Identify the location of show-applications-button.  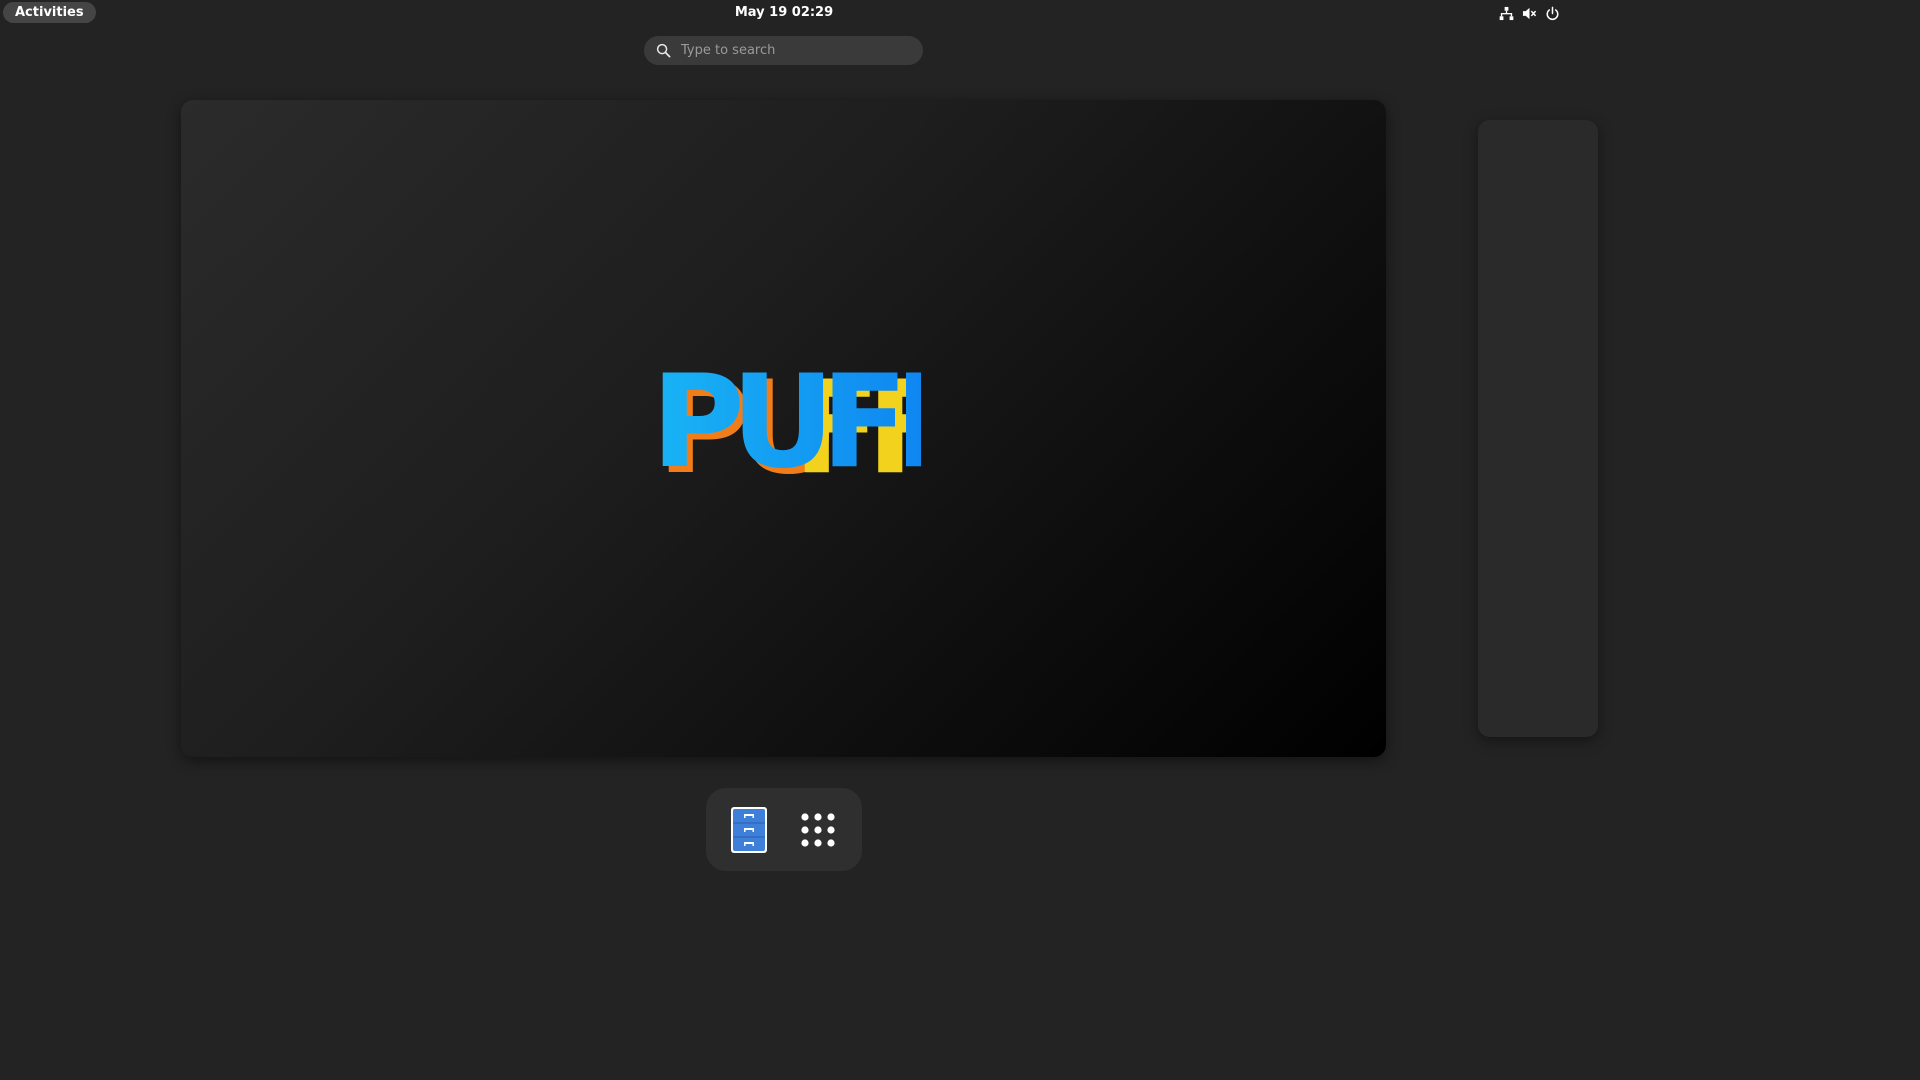
(818, 830).